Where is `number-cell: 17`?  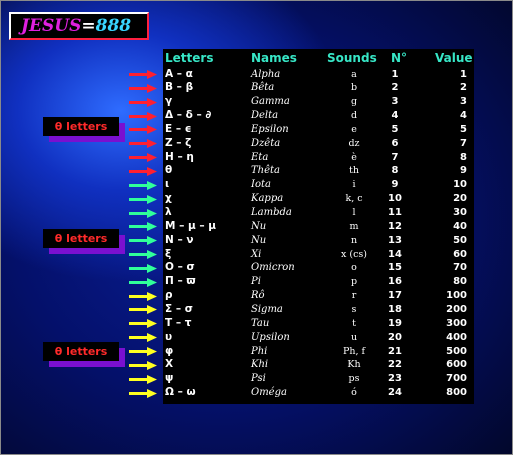
number-cell: 17 is located at coordinates (395, 296).